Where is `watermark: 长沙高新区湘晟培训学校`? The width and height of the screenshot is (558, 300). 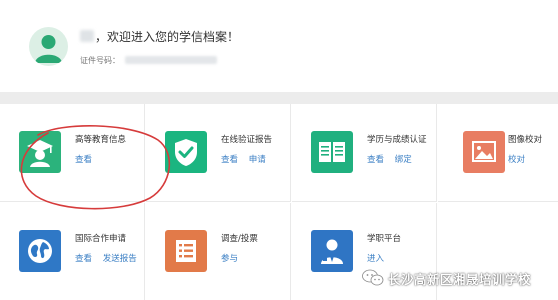 watermark: 长沙高新区湘晟培训学校 is located at coordinates (446, 278).